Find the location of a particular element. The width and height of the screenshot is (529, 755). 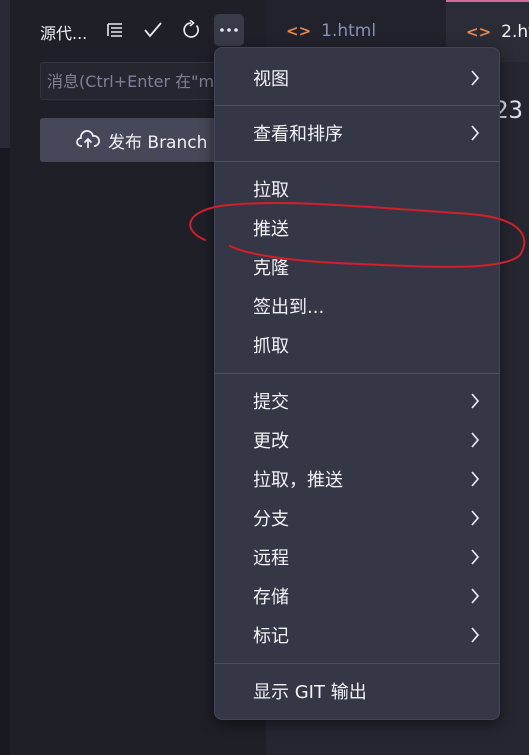

menu-item-pull: 拉取 is located at coordinates (357, 189).